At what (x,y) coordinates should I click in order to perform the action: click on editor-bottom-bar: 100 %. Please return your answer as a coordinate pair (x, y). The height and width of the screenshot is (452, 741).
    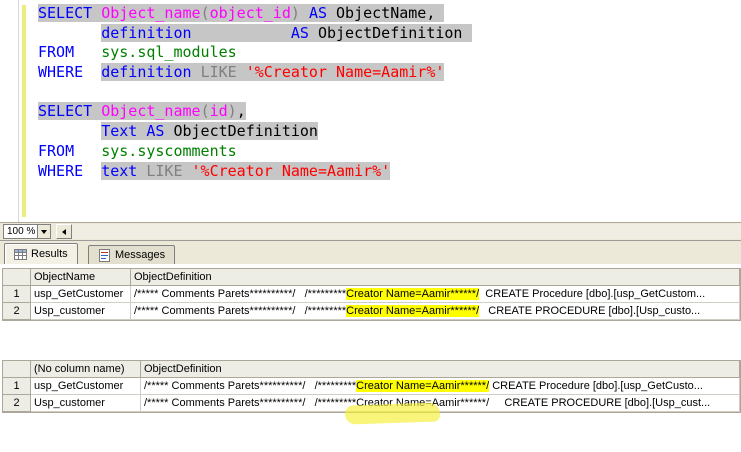
    Looking at the image, I should click on (370, 231).